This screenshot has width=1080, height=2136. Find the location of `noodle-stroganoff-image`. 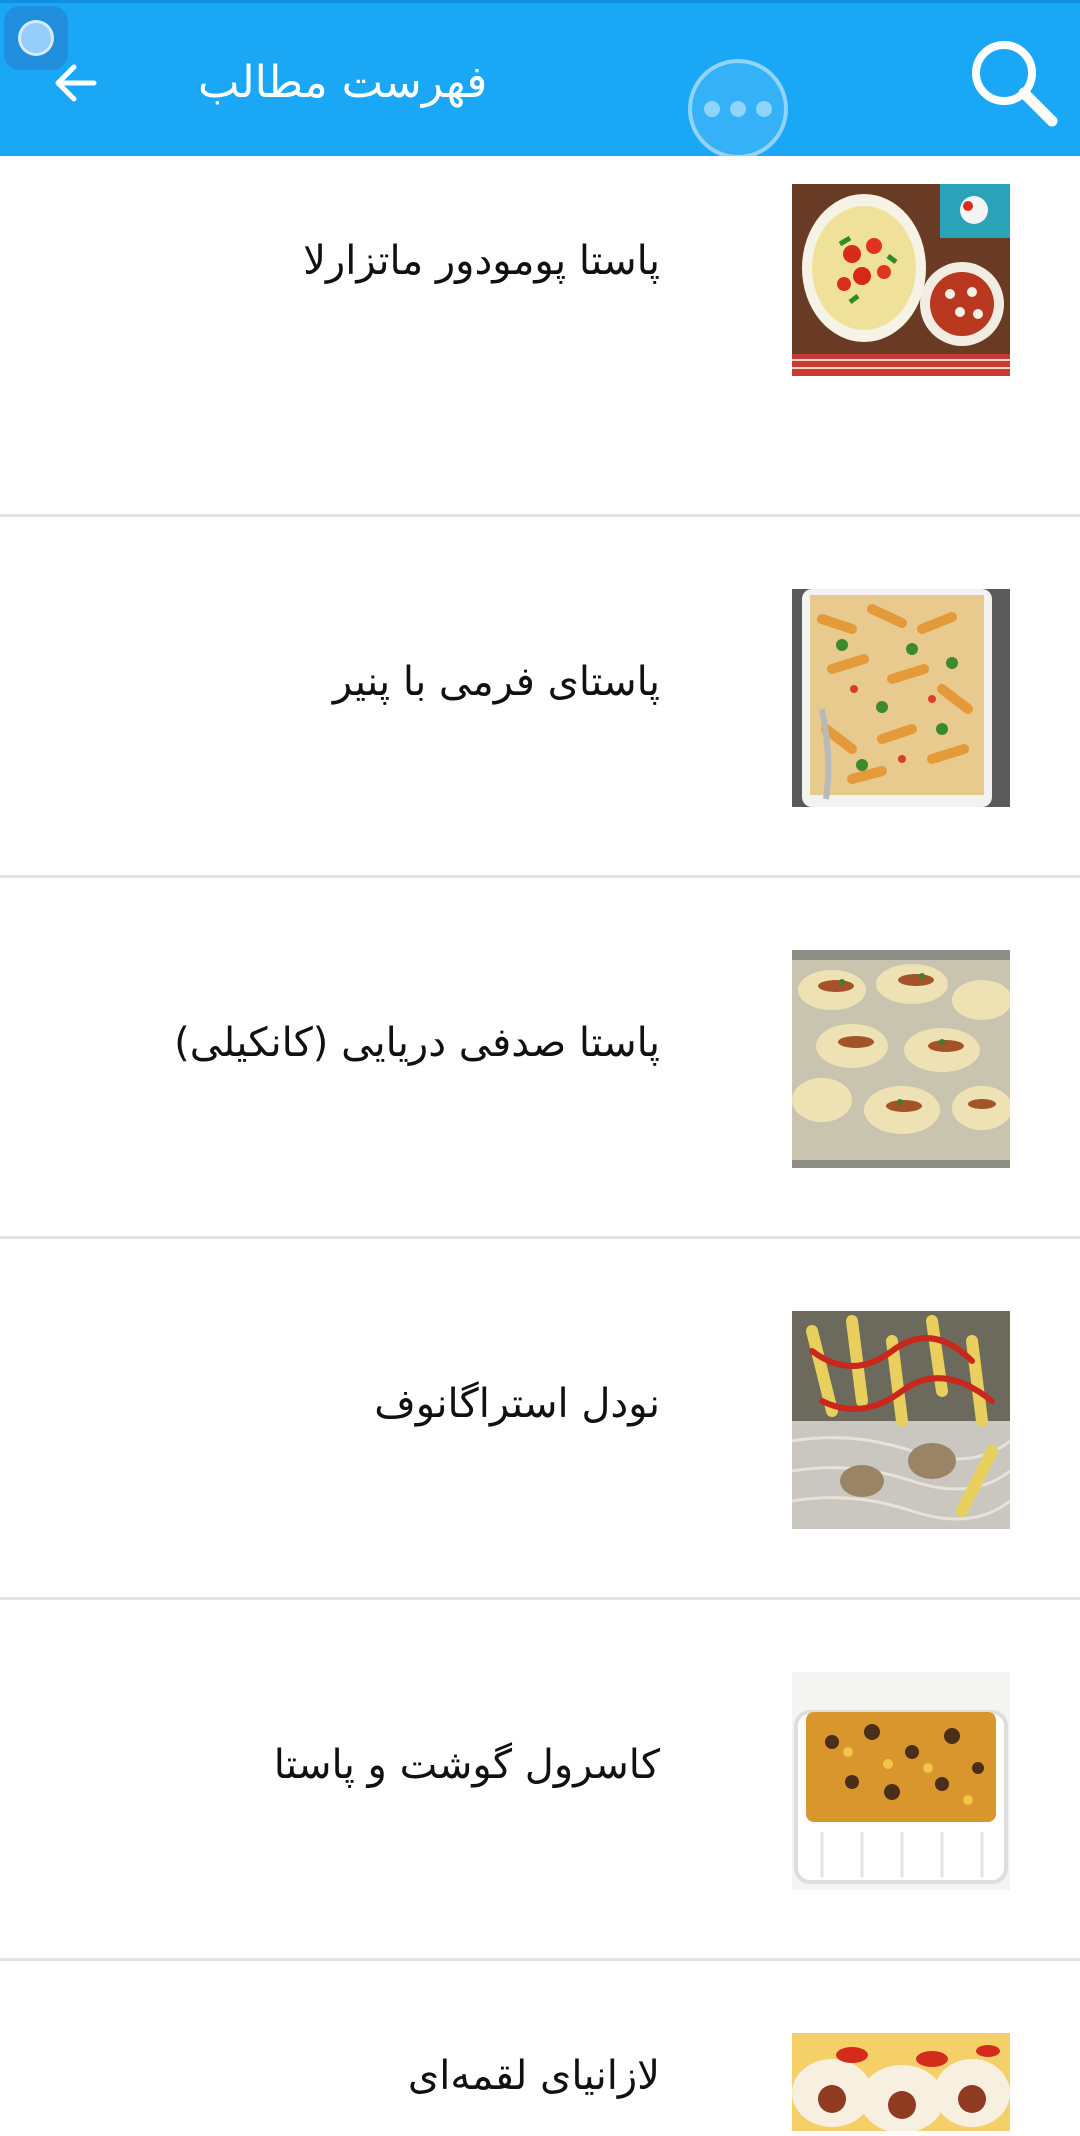

noodle-stroganoff-image is located at coordinates (901, 1420).